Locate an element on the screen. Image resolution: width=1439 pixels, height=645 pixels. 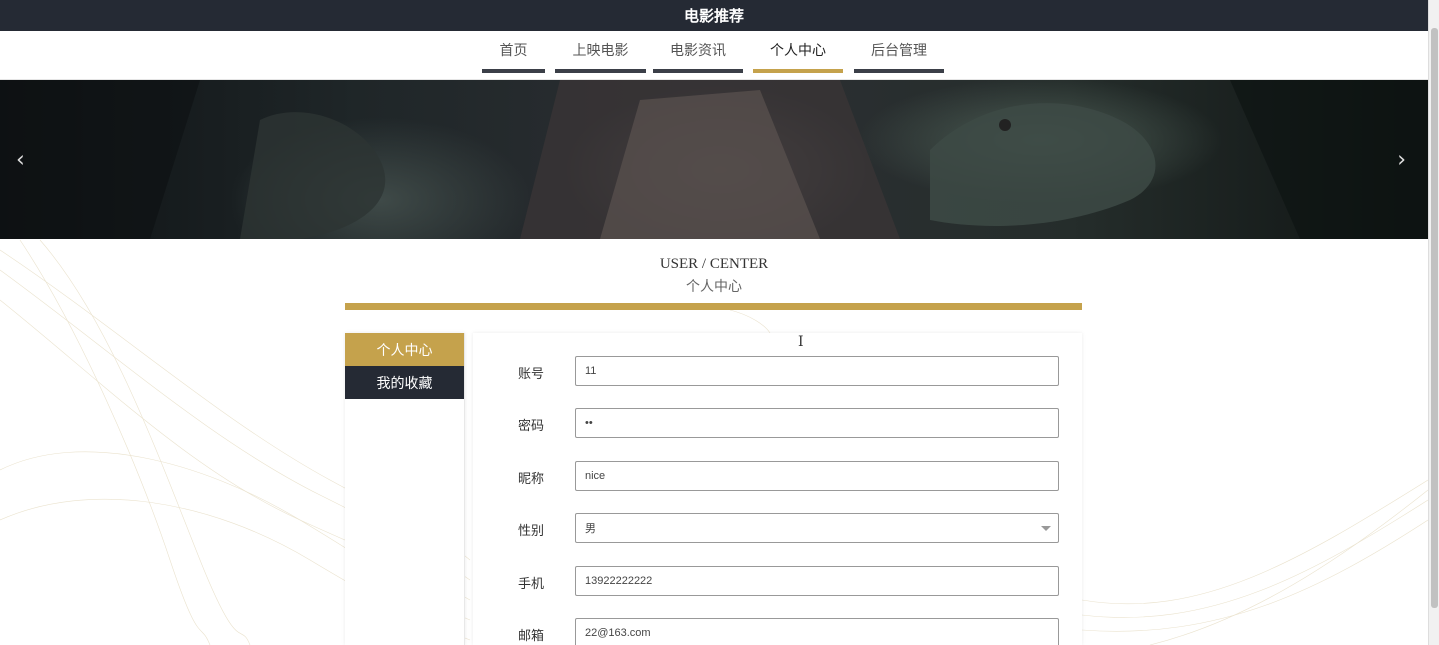
nav-item-home: 首页 is located at coordinates (513, 52).